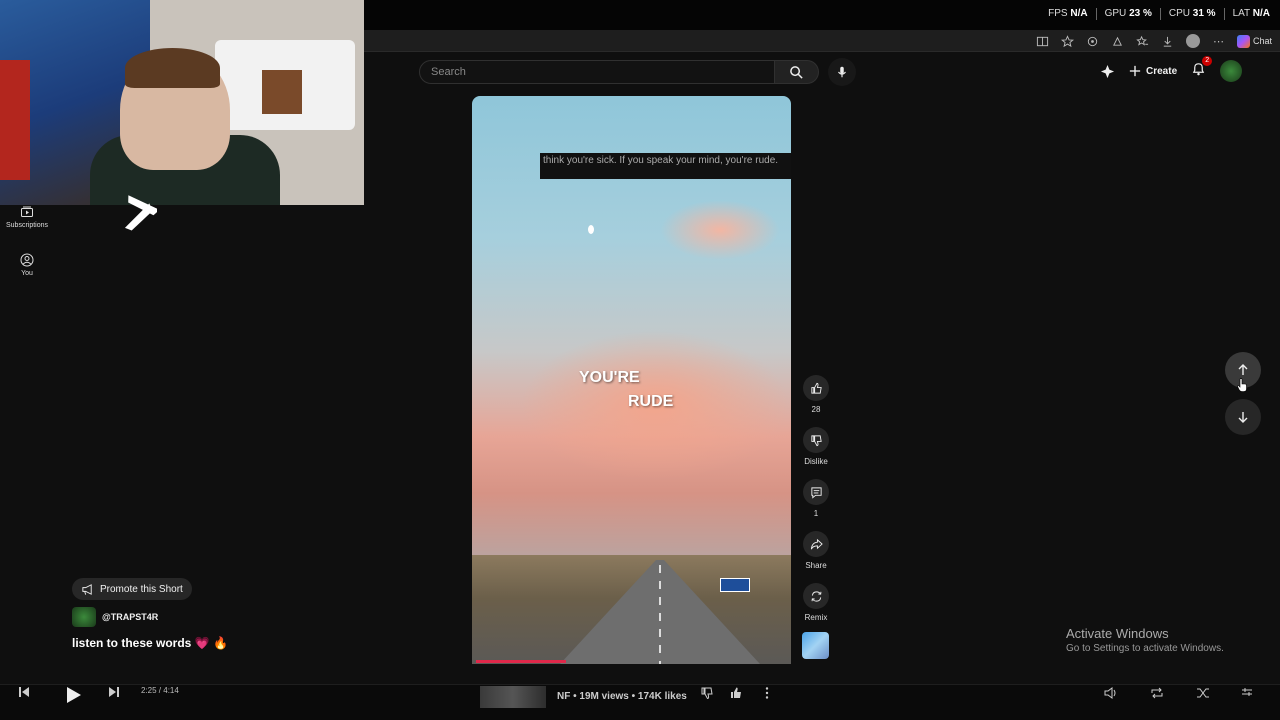  I want to click on channel-avatar, so click(84, 617).